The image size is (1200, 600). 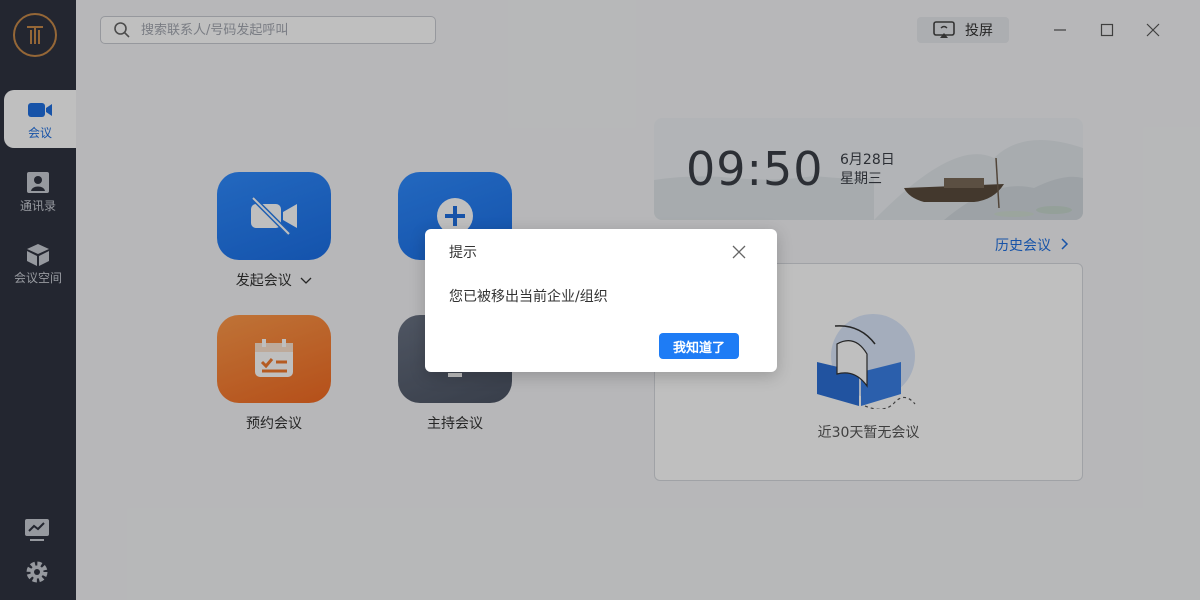 I want to click on notice-dialog: 提示 您已被移出当前企业/组织 我知道了, so click(x=601, y=300).